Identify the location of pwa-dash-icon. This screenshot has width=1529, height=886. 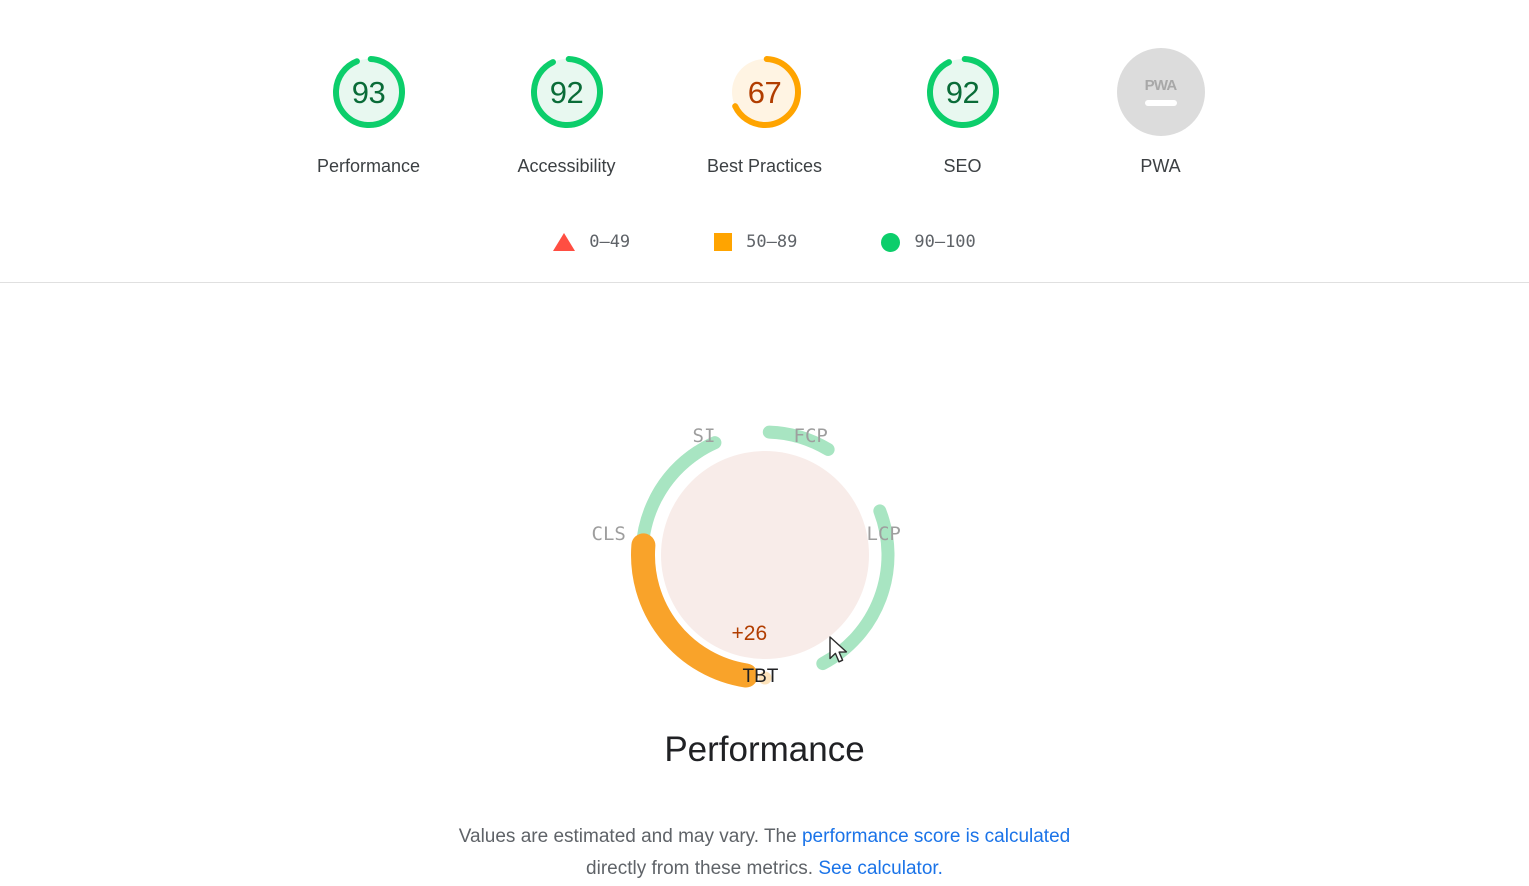
(1160, 103).